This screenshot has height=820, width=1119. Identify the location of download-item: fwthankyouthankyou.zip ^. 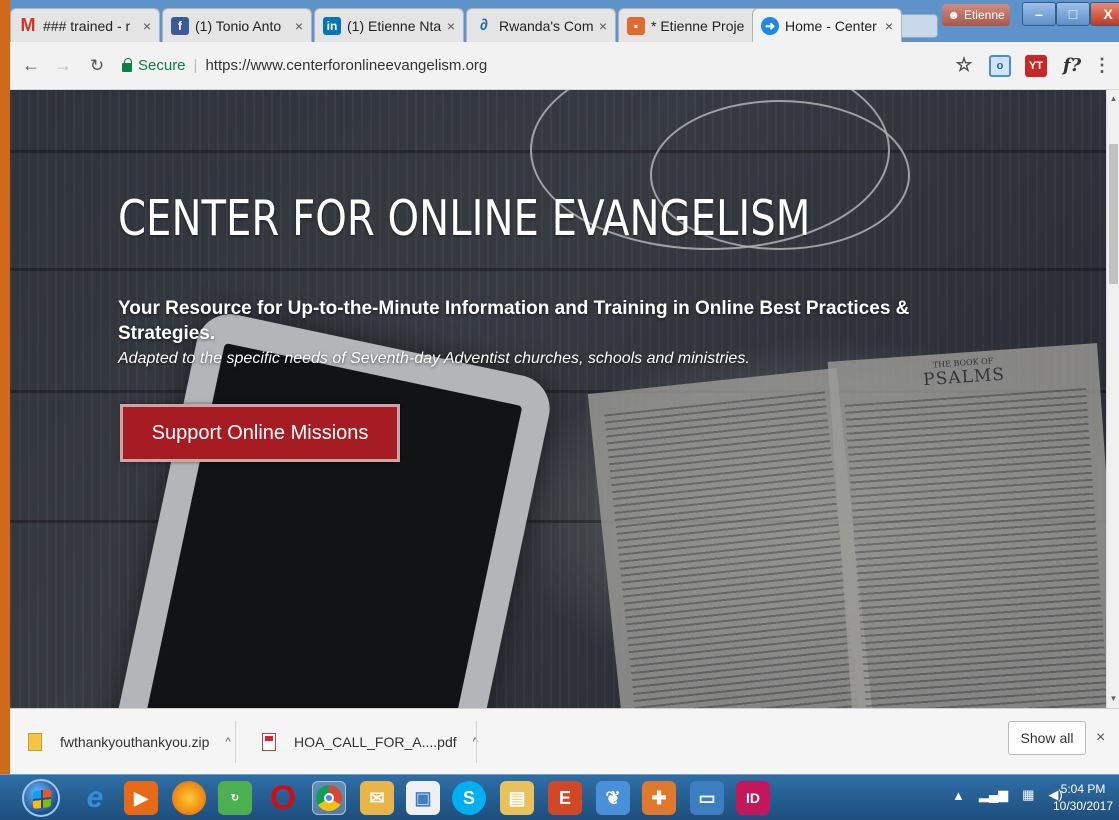
(129, 742).